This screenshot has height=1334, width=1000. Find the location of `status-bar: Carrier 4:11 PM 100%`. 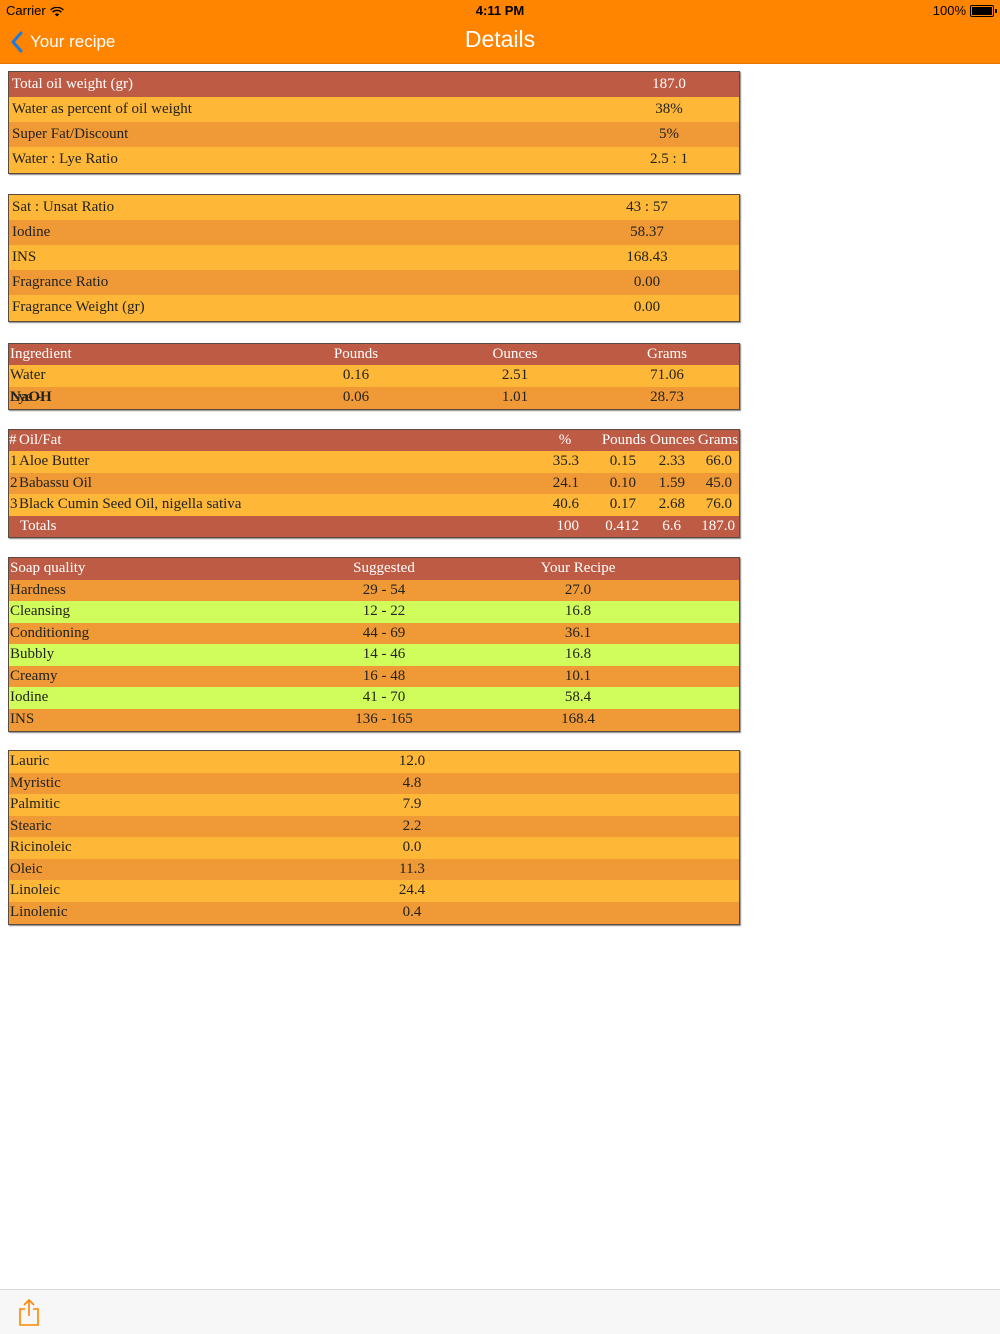

status-bar: Carrier 4:11 PM 100% is located at coordinates (500, 11).